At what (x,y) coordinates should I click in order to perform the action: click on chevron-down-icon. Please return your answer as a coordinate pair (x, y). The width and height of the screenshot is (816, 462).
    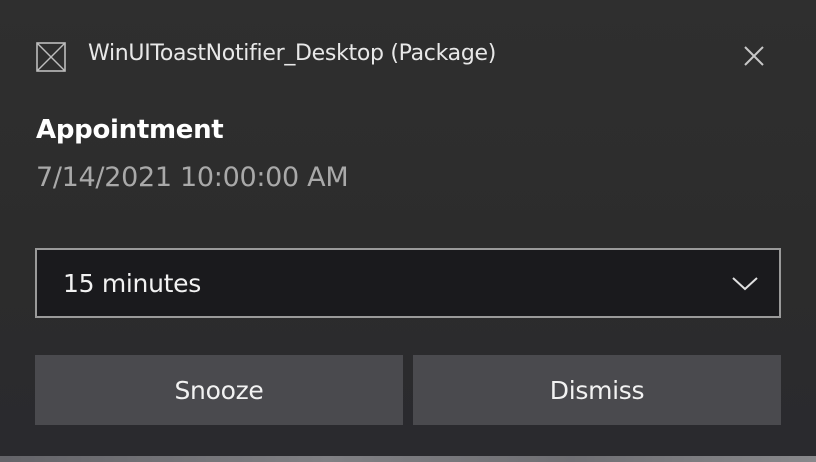
    Looking at the image, I should click on (745, 284).